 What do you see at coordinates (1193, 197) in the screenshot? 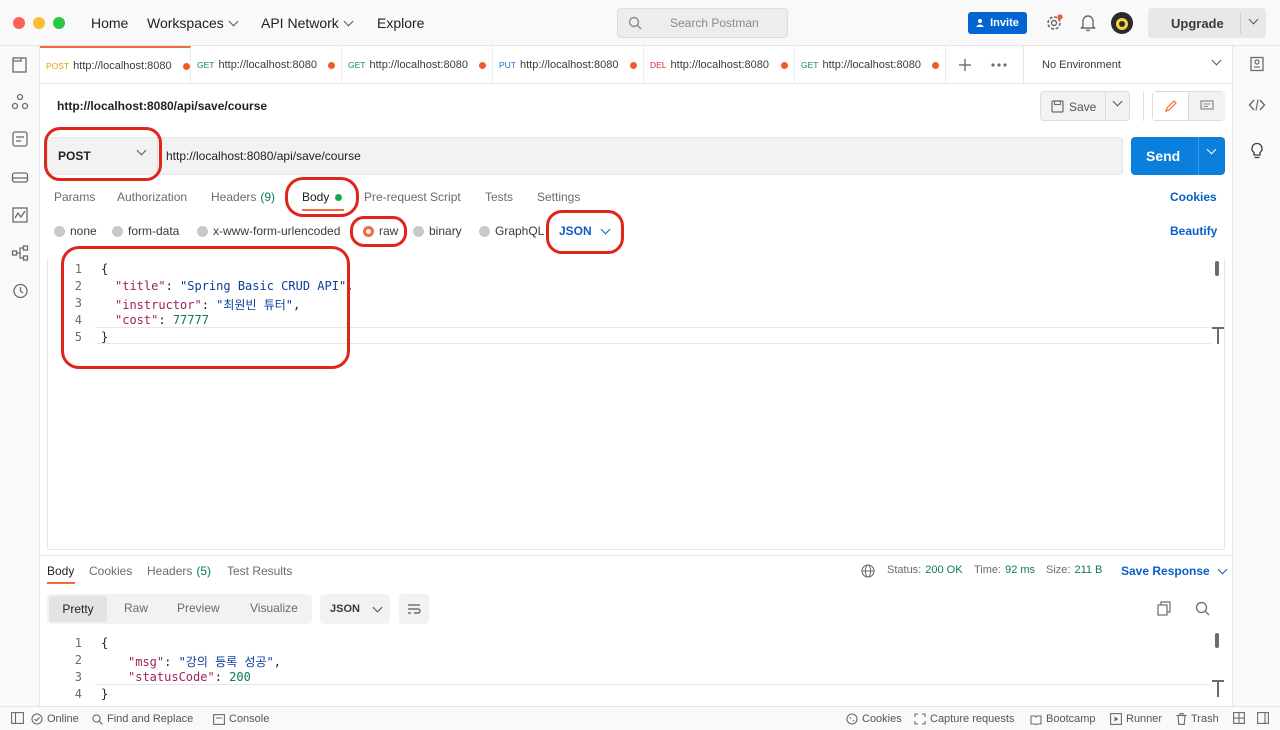
I see `cookies-link: Cookies` at bounding box center [1193, 197].